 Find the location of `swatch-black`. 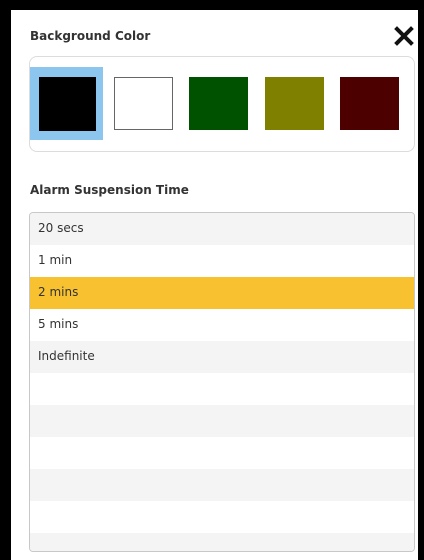

swatch-black is located at coordinates (66, 103).